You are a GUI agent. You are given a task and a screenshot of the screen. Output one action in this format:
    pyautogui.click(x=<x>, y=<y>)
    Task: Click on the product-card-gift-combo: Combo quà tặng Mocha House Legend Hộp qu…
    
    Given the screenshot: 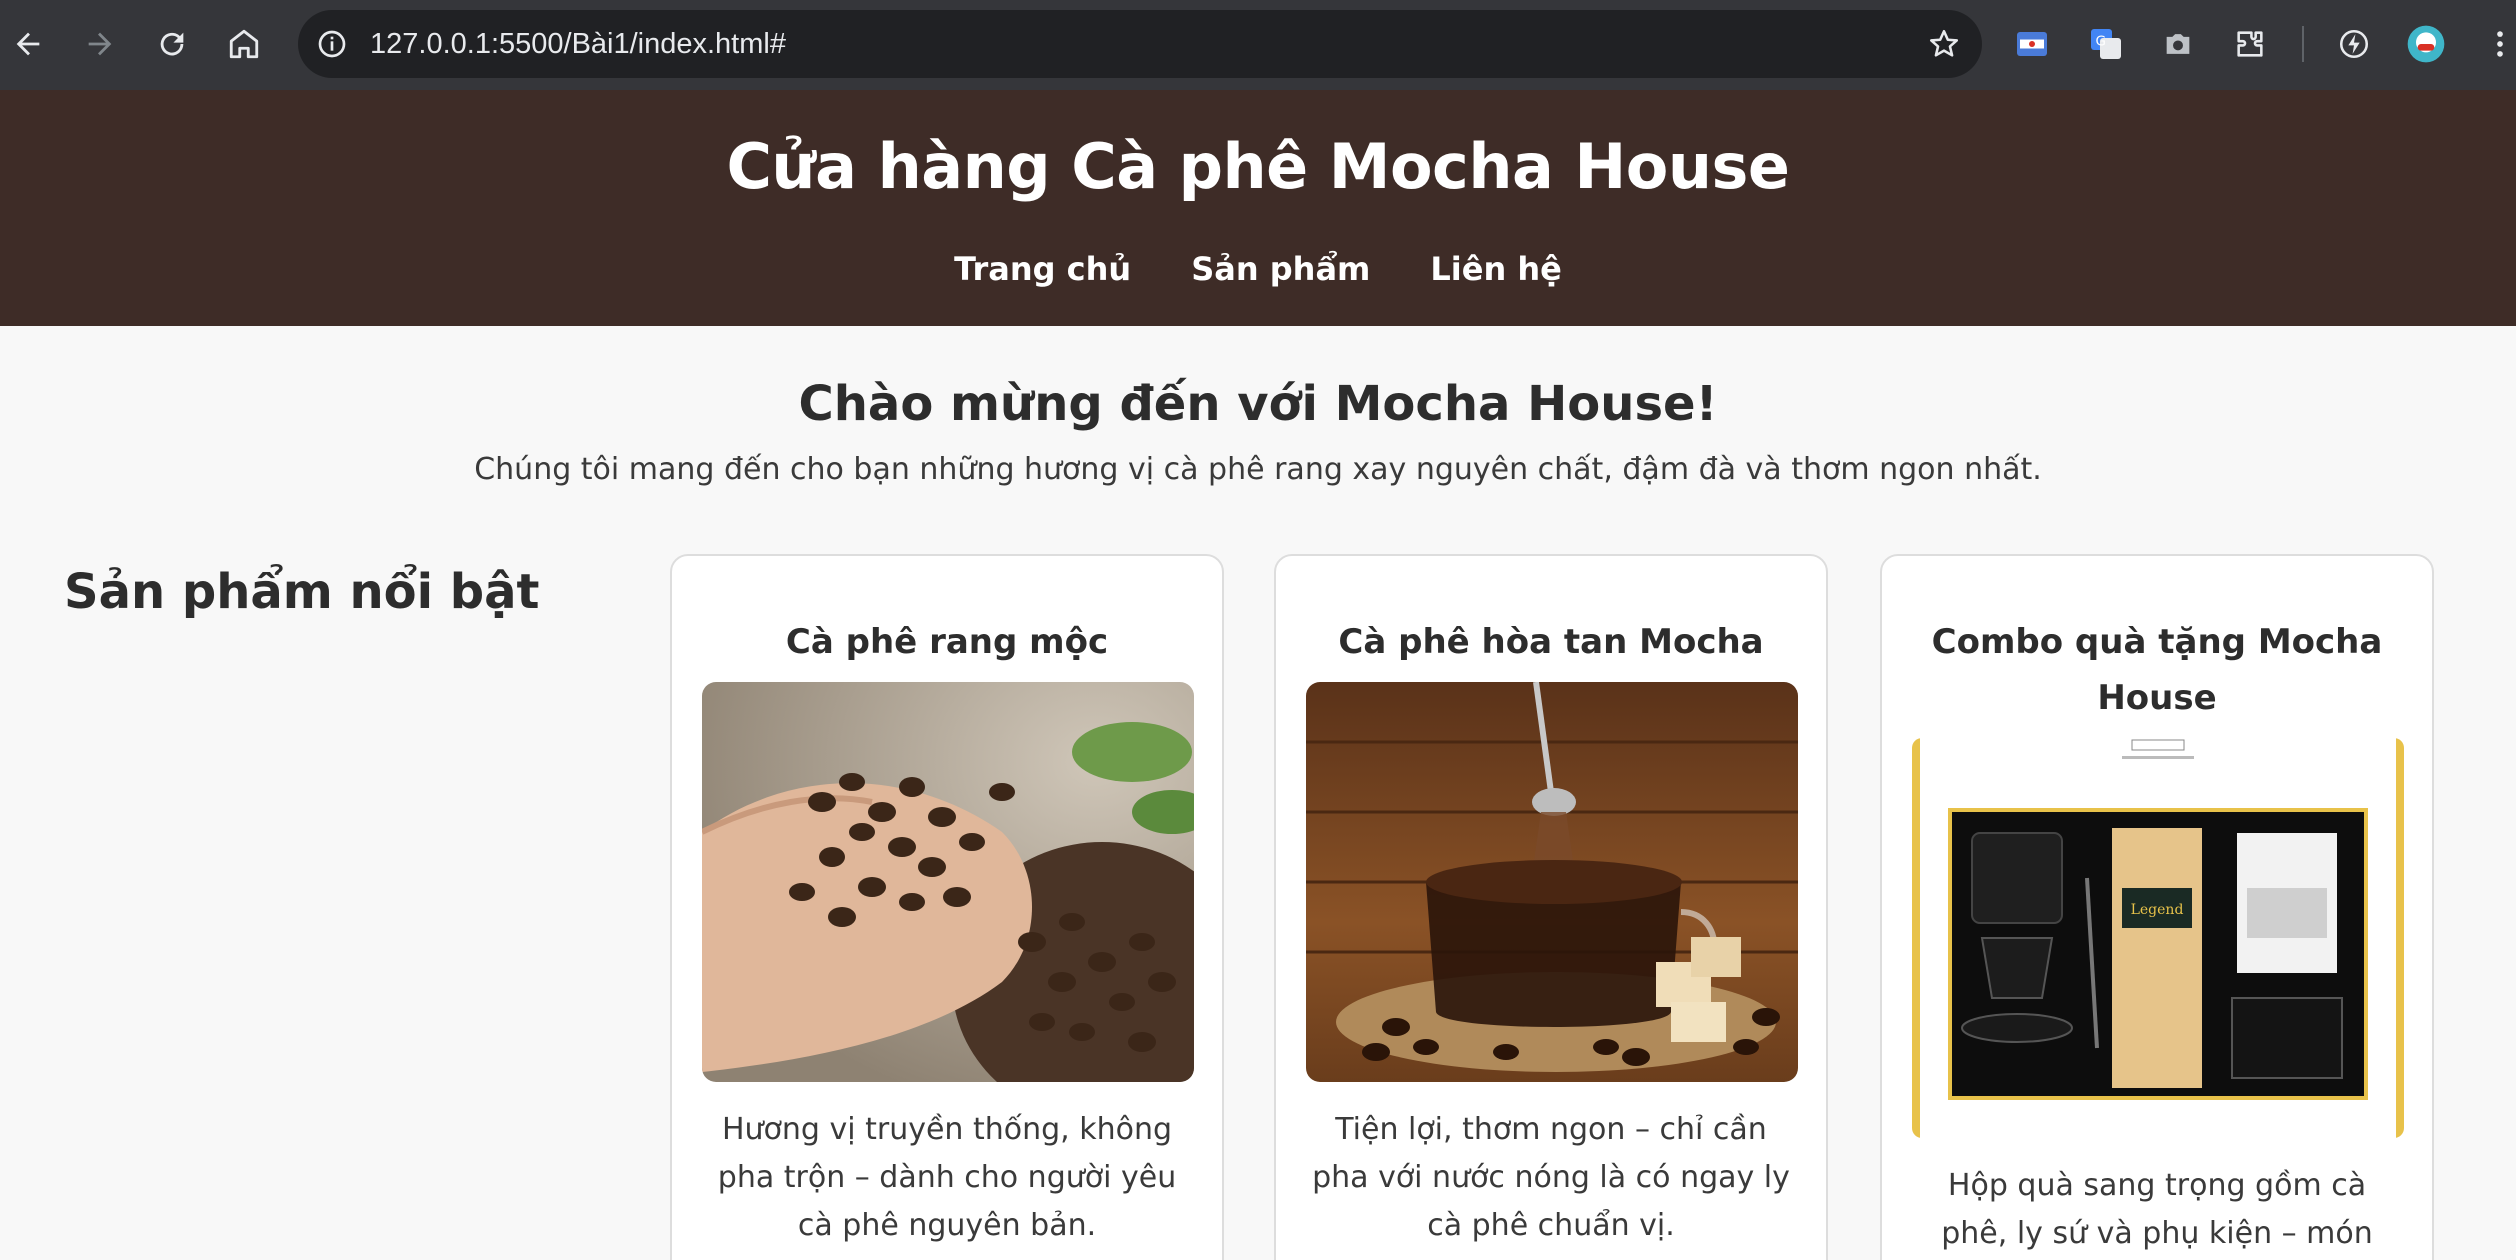 What is the action you would take?
    pyautogui.click(x=2157, y=907)
    